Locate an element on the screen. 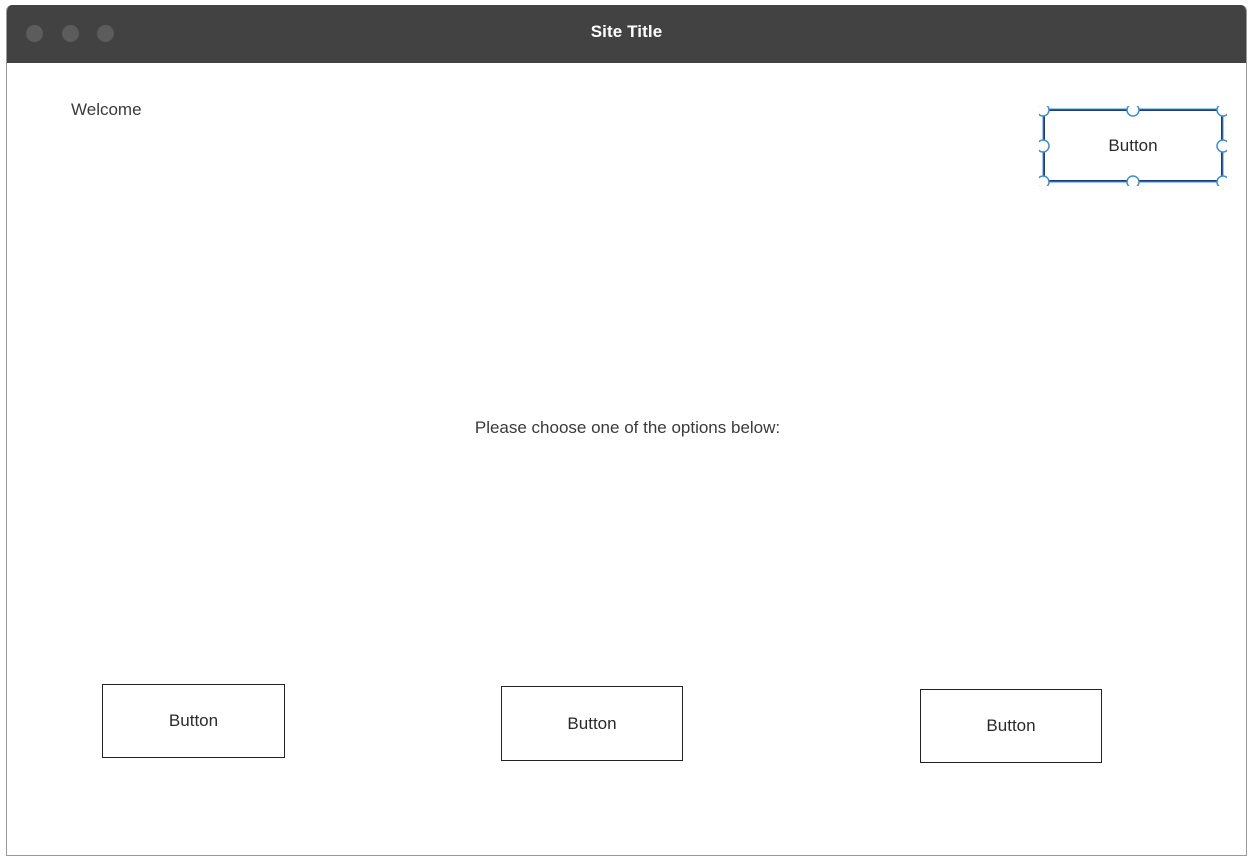 Image resolution: width=1249 pixels, height=856 pixels. title-bar: Site Title is located at coordinates (626, 34).